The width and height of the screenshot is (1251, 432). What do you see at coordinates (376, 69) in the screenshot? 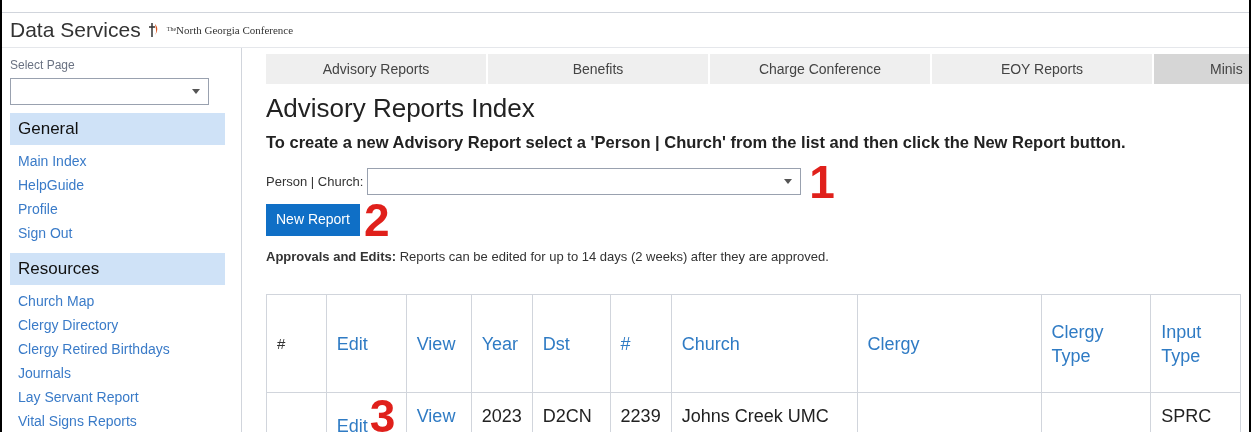
I see `nav-tab: Advisory Reports` at bounding box center [376, 69].